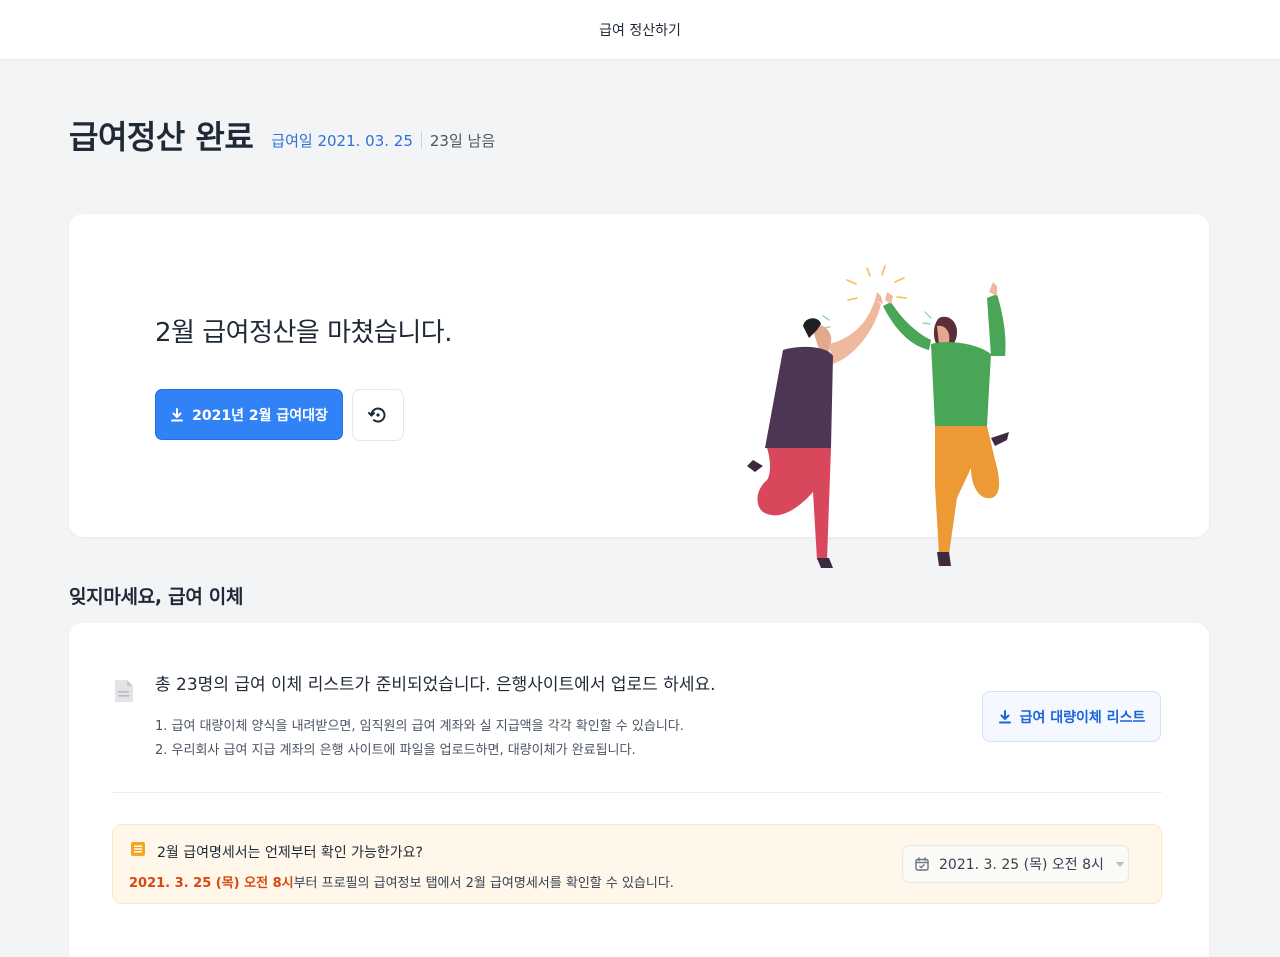 The height and width of the screenshot is (957, 1280). What do you see at coordinates (878, 416) in the screenshot?
I see `high-five-illustration` at bounding box center [878, 416].